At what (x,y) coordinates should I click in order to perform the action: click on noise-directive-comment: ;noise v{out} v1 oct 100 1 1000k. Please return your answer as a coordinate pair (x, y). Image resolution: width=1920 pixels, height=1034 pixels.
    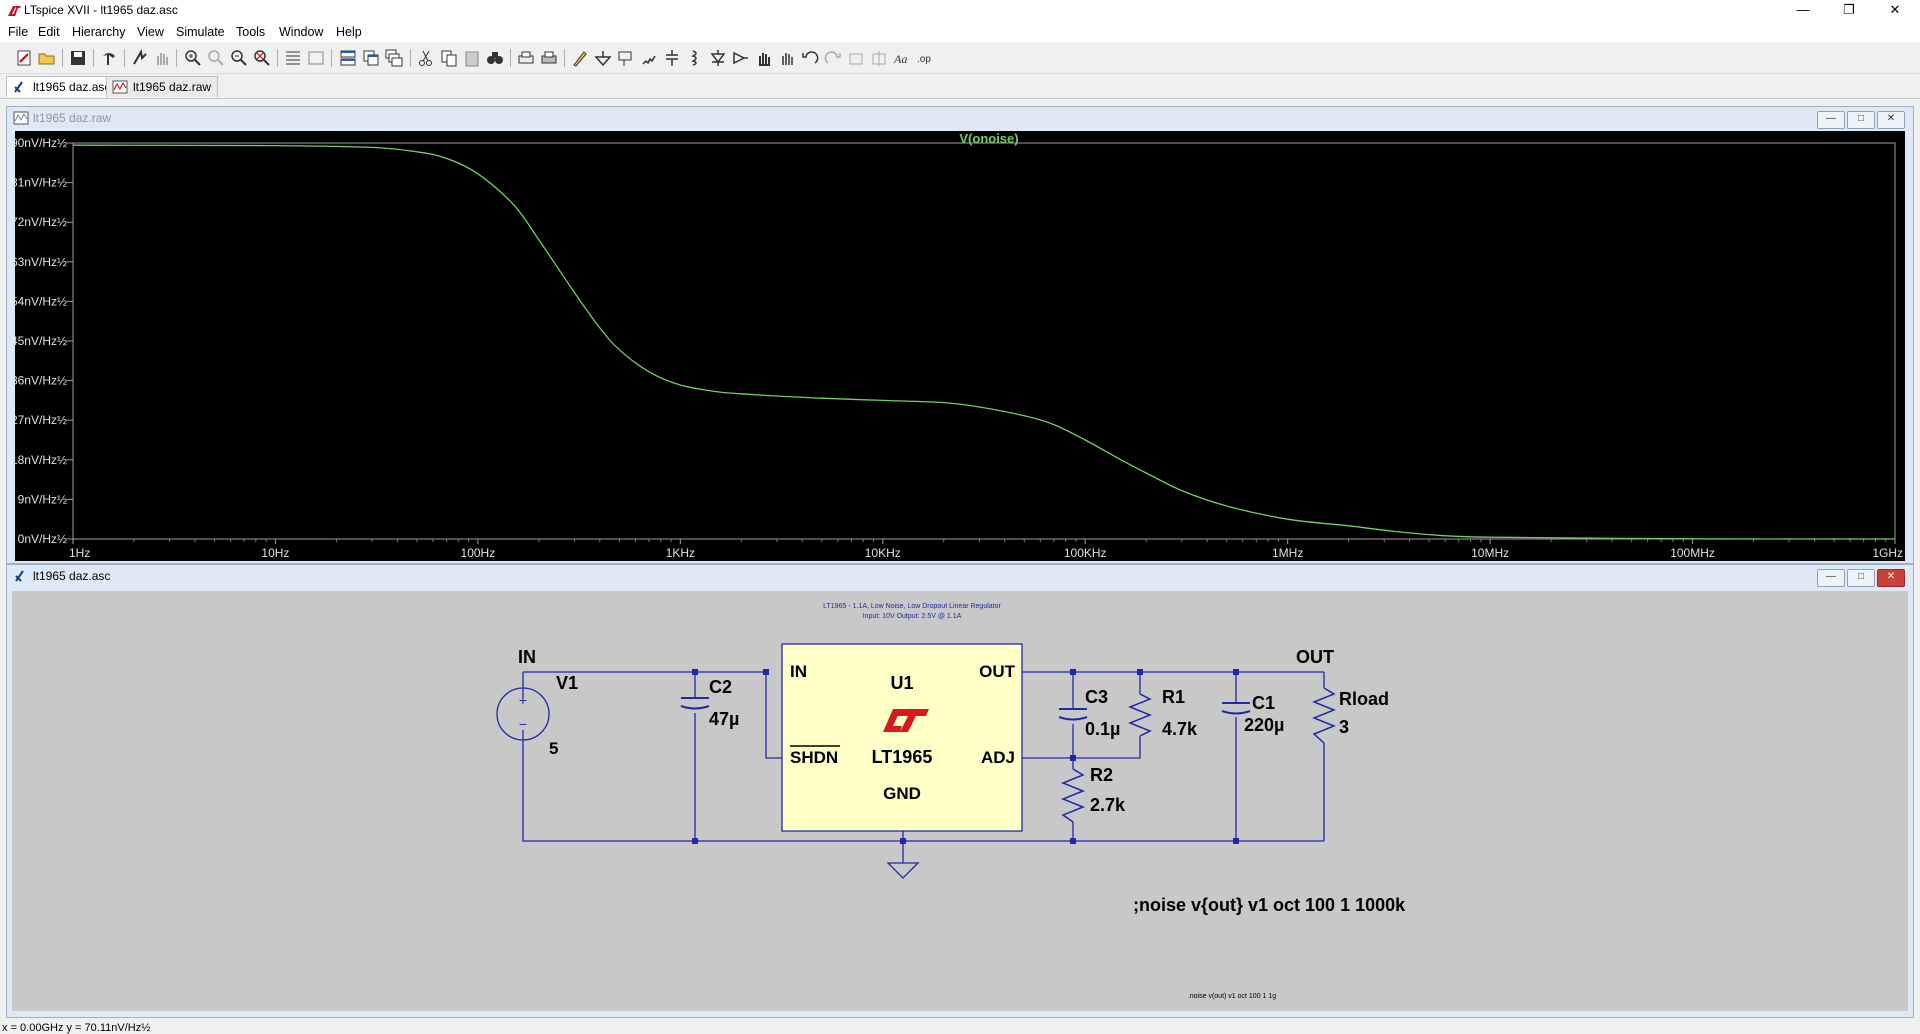
    Looking at the image, I should click on (1269, 905).